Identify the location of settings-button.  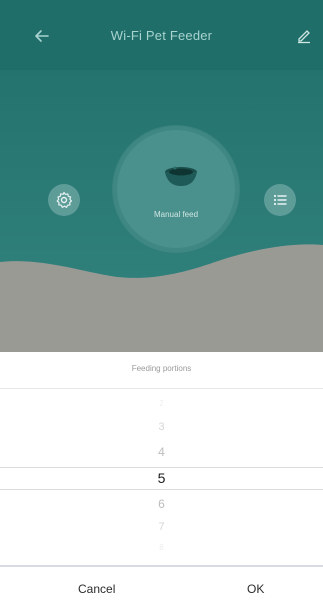
(64, 200).